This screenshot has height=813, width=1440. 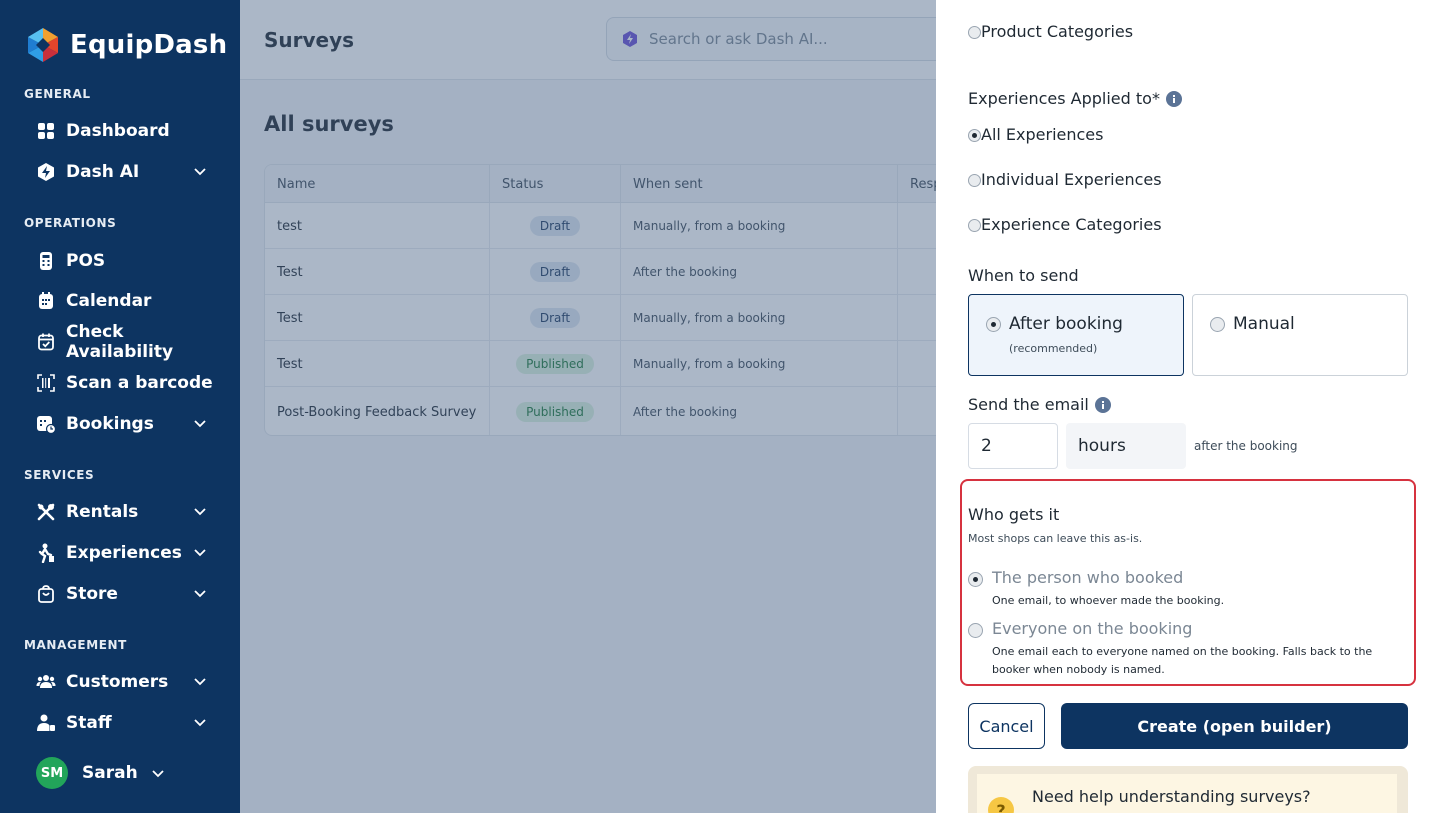 I want to click on send-delay-input: 2, so click(x=1013, y=446).